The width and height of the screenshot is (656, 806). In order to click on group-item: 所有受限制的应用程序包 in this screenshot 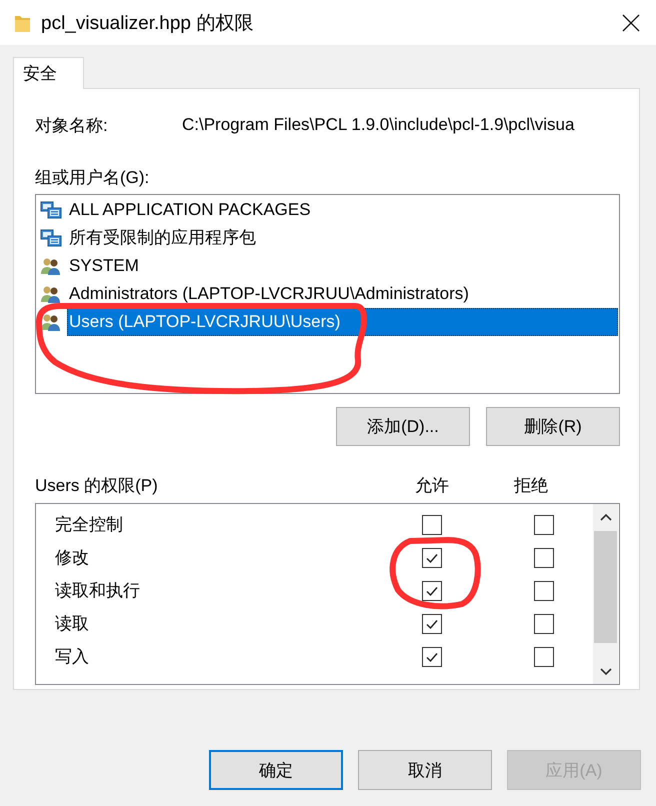, I will do `click(342, 238)`.